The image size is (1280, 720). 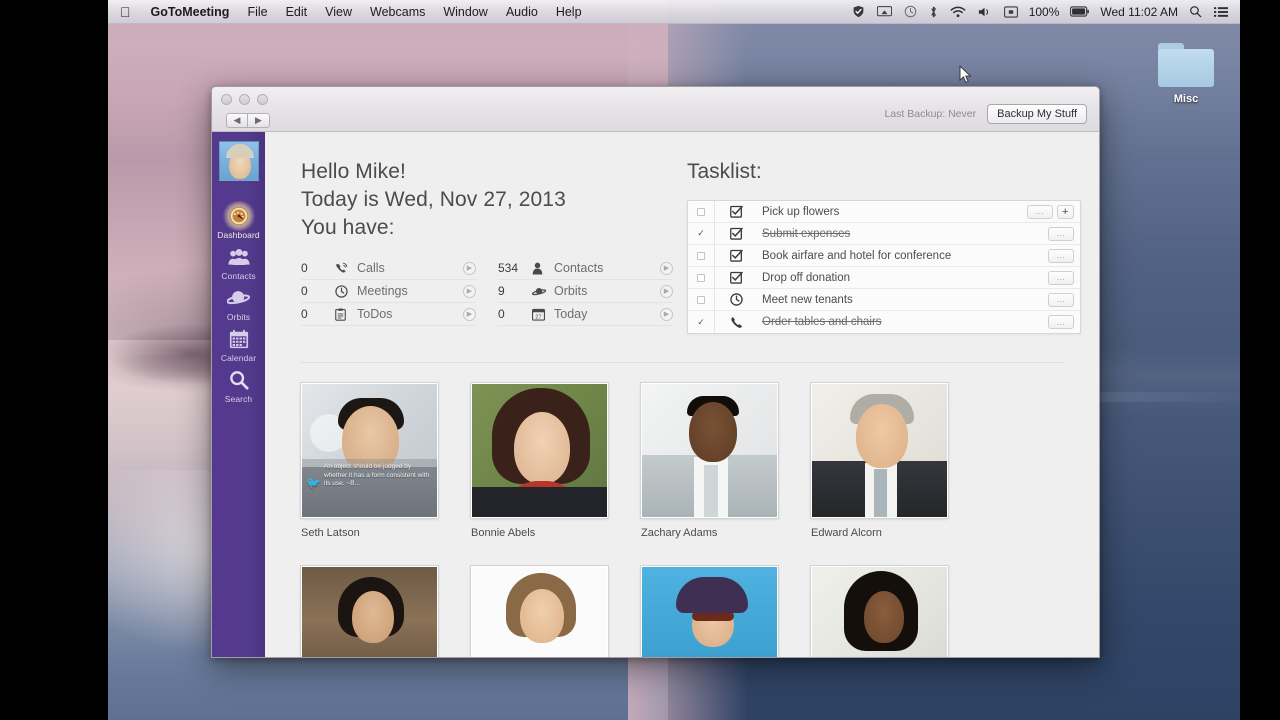 What do you see at coordinates (469, 268) in the screenshot?
I see `stat-go-calls: ▶` at bounding box center [469, 268].